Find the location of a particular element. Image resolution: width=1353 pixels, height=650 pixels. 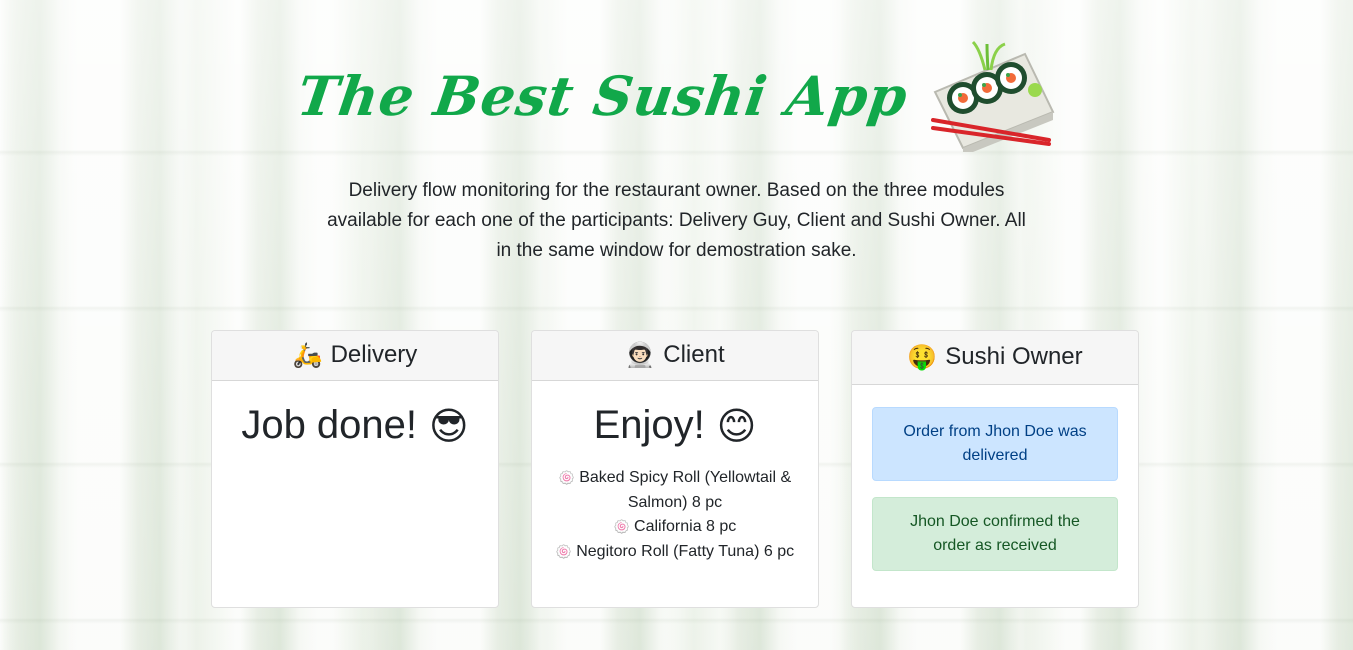

owner-card-title: Sushi Owner is located at coordinates (1014, 356).